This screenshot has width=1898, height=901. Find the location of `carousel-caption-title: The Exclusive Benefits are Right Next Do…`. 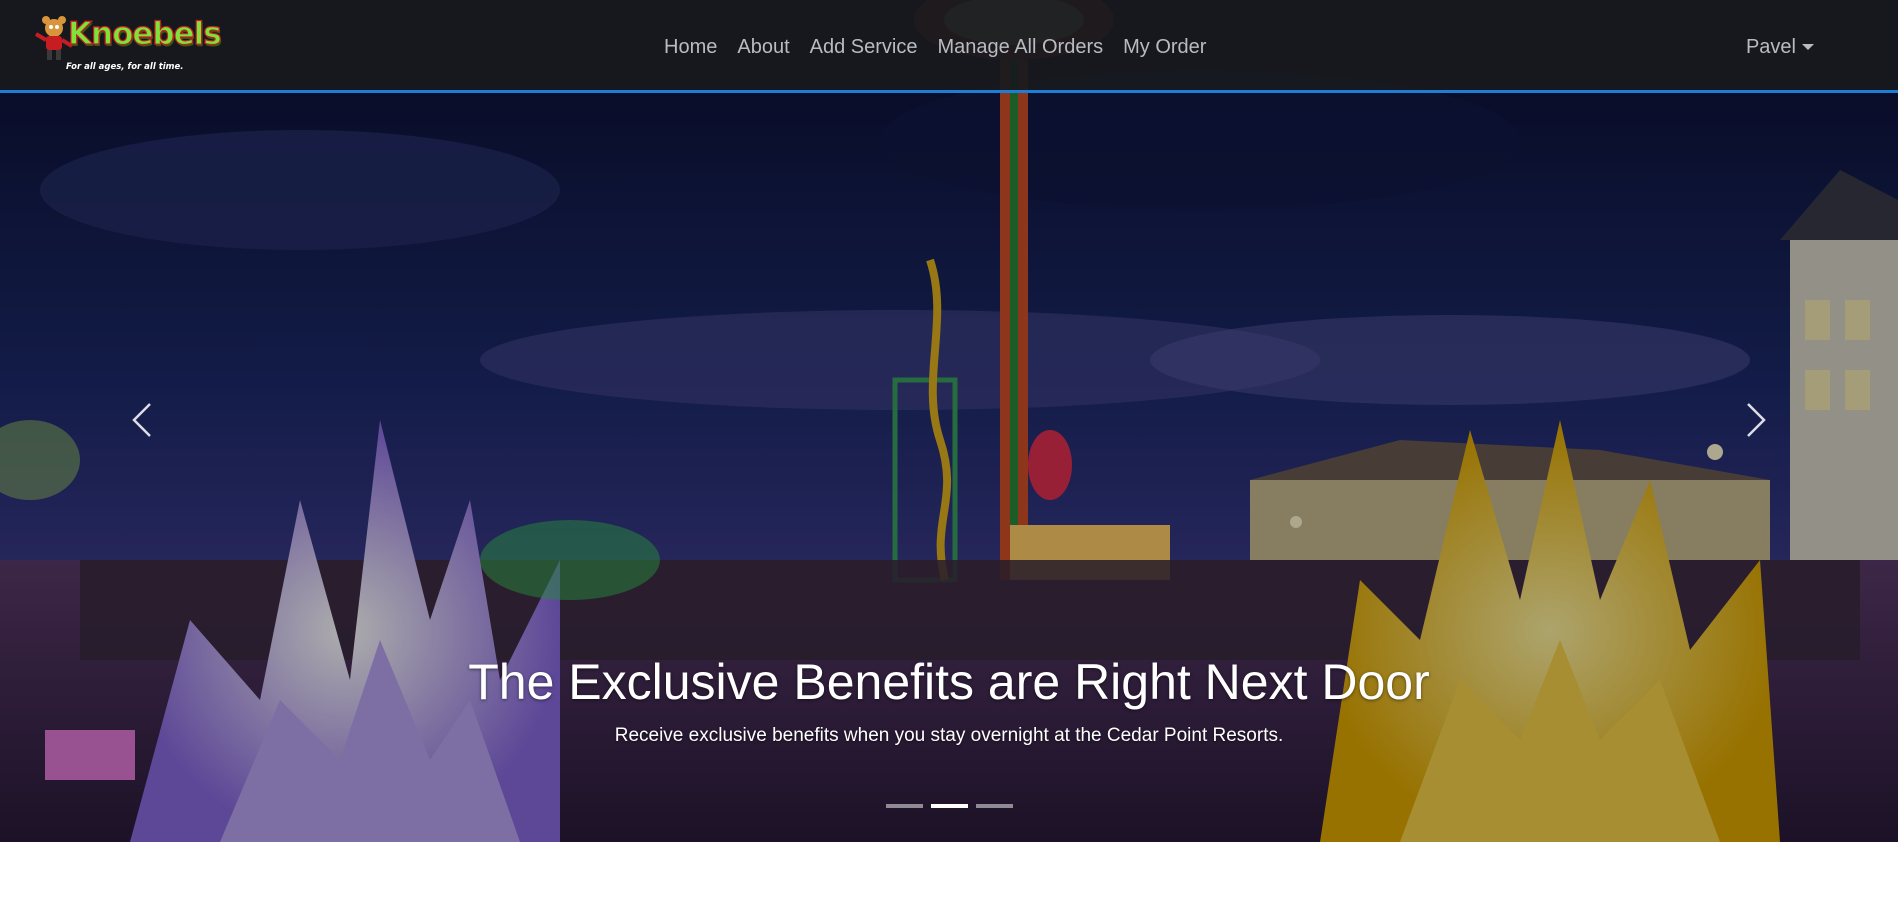

carousel-caption-title: The Exclusive Benefits are Right Next Do… is located at coordinates (949, 682).